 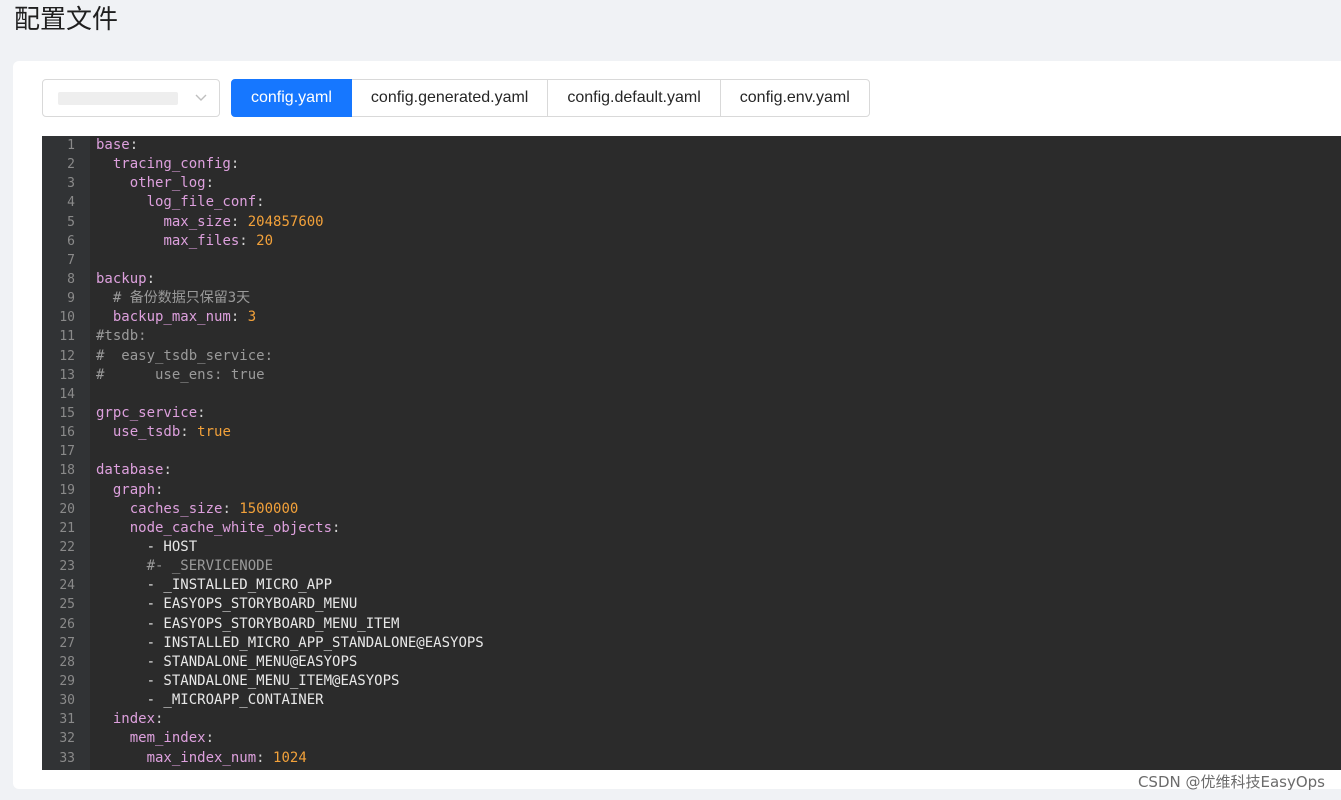 What do you see at coordinates (117, 145) in the screenshot?
I see `line-code: base:` at bounding box center [117, 145].